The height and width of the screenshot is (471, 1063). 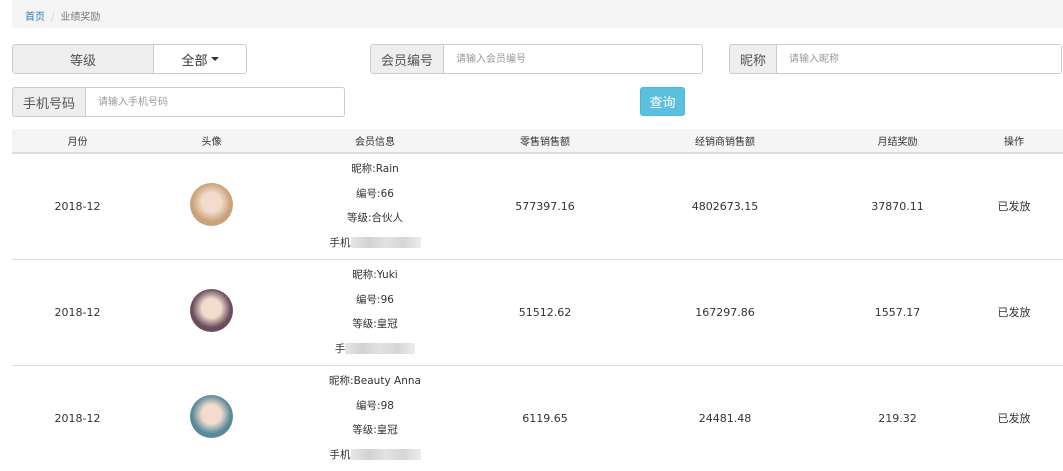 What do you see at coordinates (725, 417) in the screenshot?
I see `dealer-sales: 24481.48` at bounding box center [725, 417].